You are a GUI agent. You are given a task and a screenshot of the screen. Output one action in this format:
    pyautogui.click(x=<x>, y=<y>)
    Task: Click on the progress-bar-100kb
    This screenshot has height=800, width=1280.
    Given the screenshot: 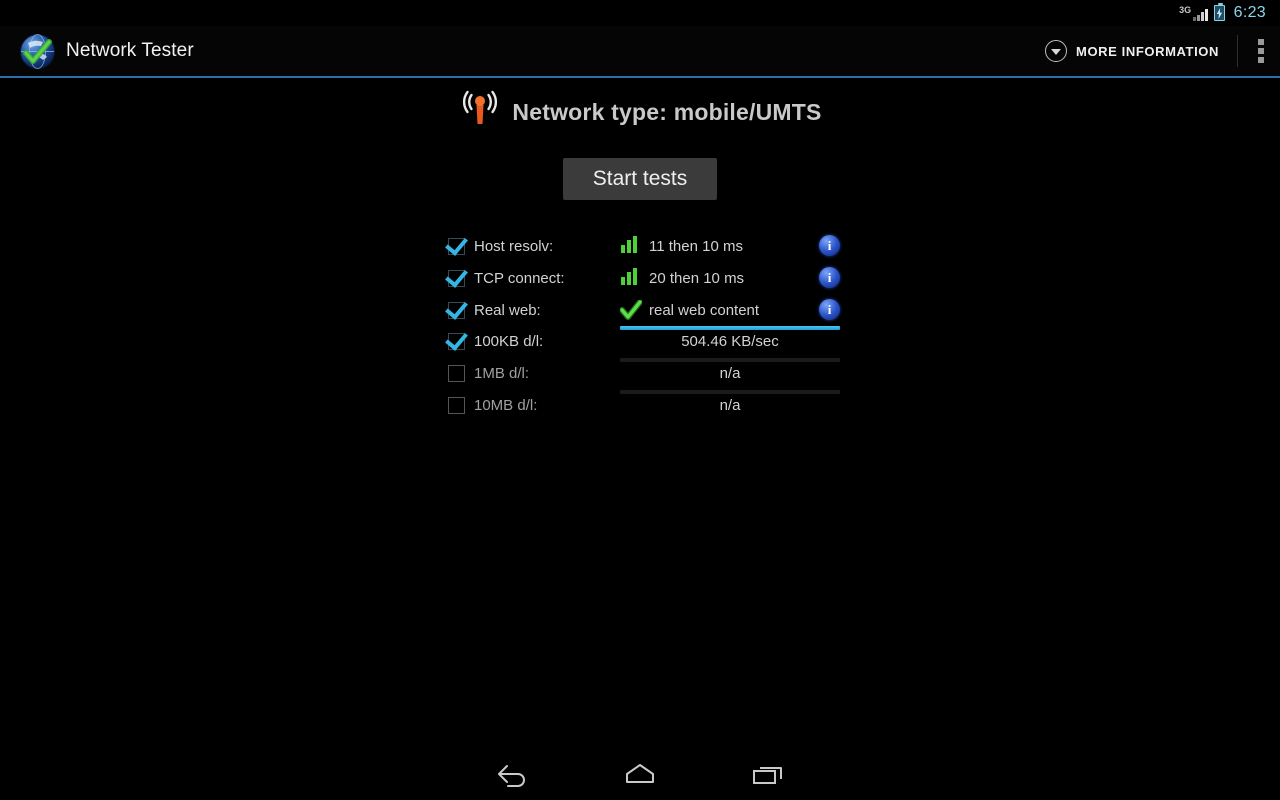 What is the action you would take?
    pyautogui.click(x=730, y=328)
    